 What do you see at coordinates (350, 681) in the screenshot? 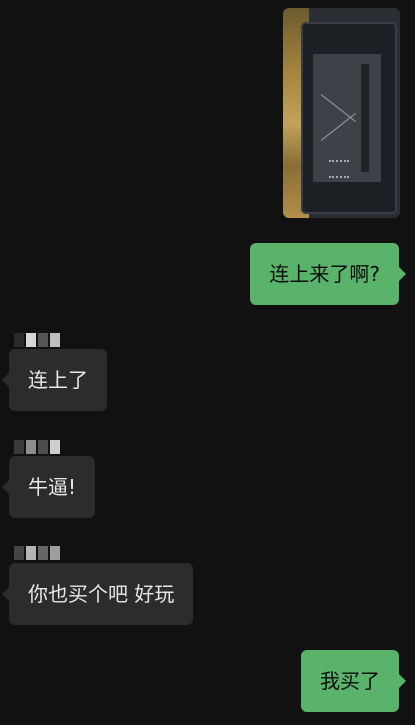
I see `message-text: 我买了` at bounding box center [350, 681].